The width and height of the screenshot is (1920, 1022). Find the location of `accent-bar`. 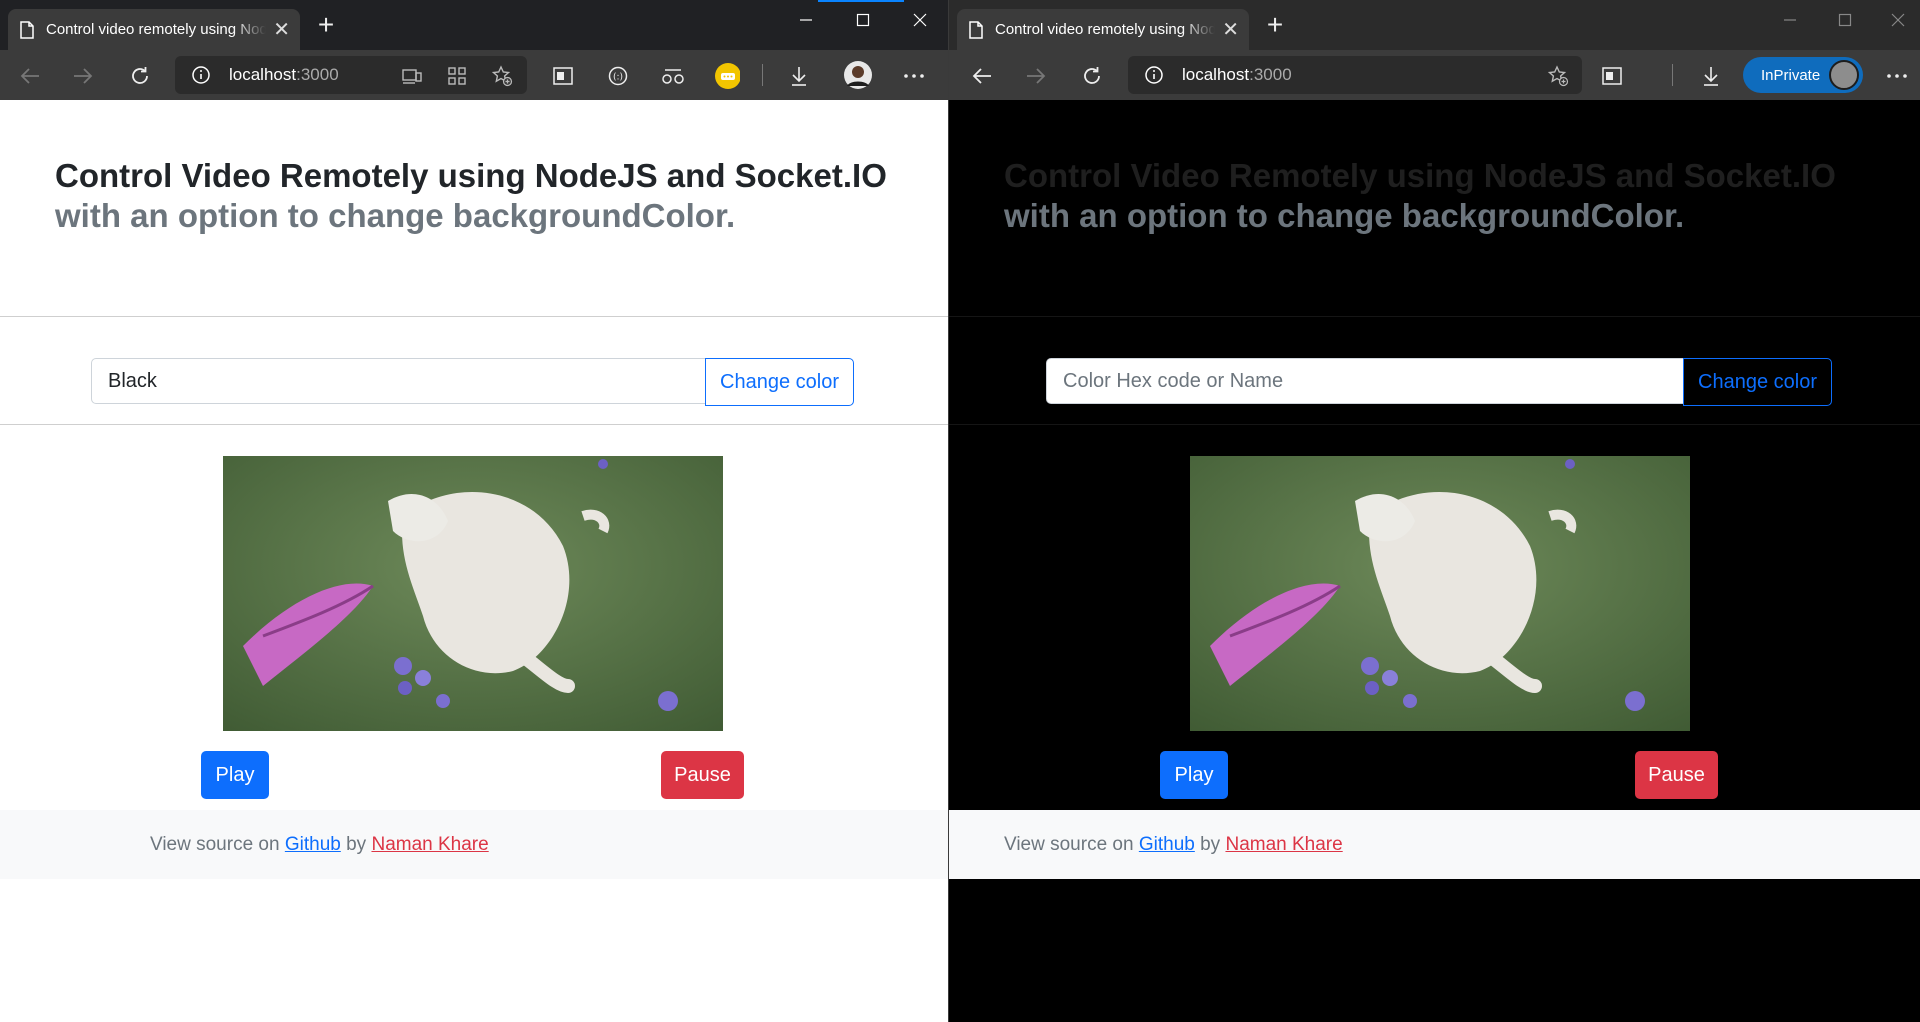

accent-bar is located at coordinates (861, 1).